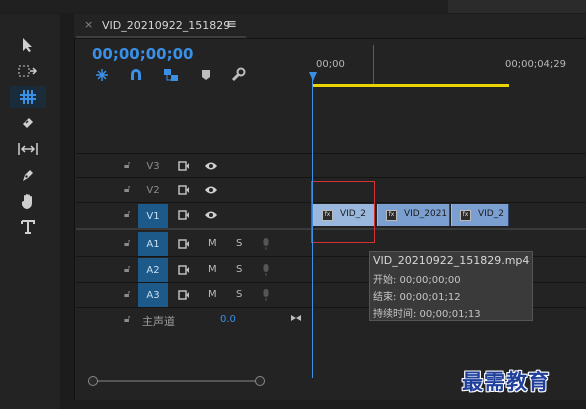 Image resolution: width=586 pixels, height=409 pixels. Describe the element at coordinates (411, 85) in the screenshot. I see `work-area-bar` at that location.